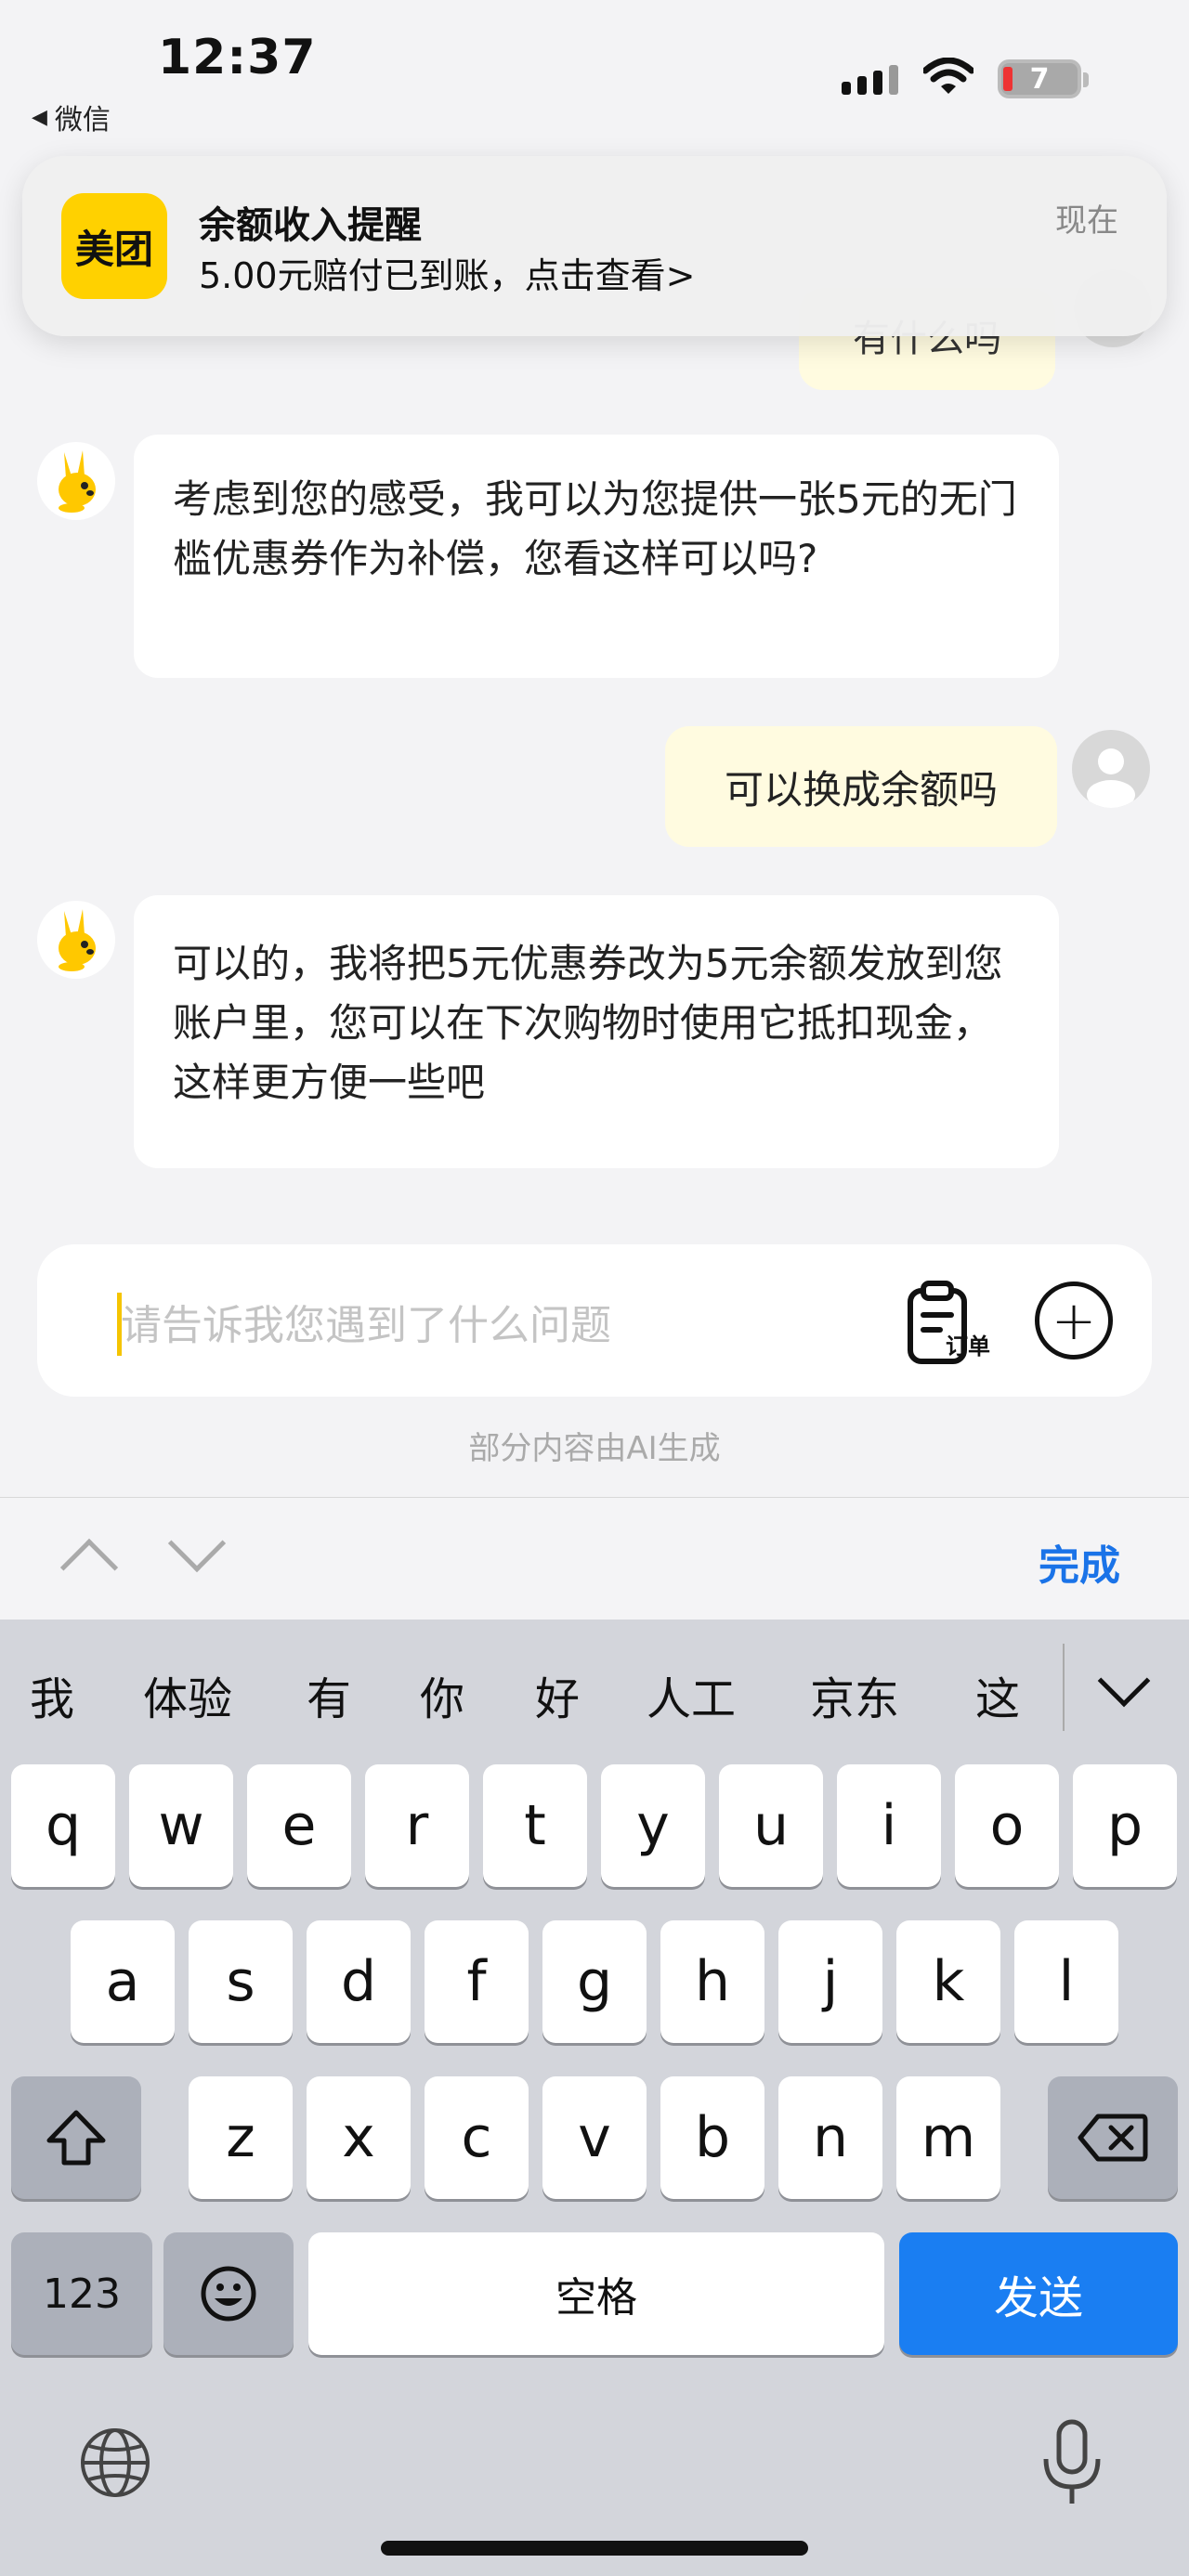 The height and width of the screenshot is (2576, 1189). What do you see at coordinates (123, 1981) in the screenshot?
I see `key-a: a` at bounding box center [123, 1981].